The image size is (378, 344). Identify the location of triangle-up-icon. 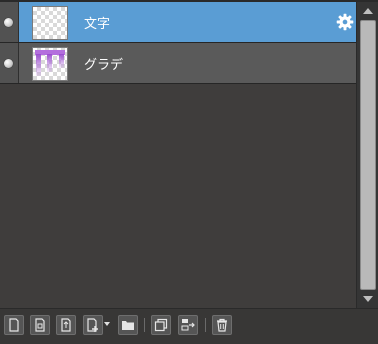
(368, 11).